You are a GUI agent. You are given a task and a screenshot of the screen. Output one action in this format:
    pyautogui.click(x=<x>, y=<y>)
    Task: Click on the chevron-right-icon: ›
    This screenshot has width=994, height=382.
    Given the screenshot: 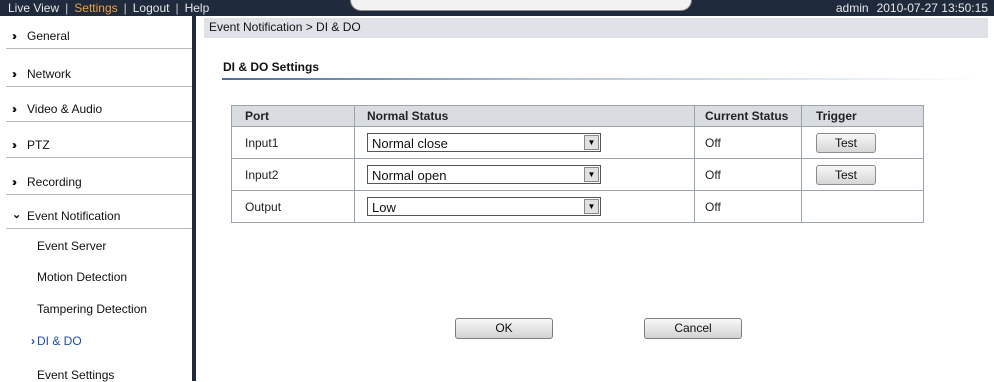 What is the action you would take?
    pyautogui.click(x=33, y=341)
    